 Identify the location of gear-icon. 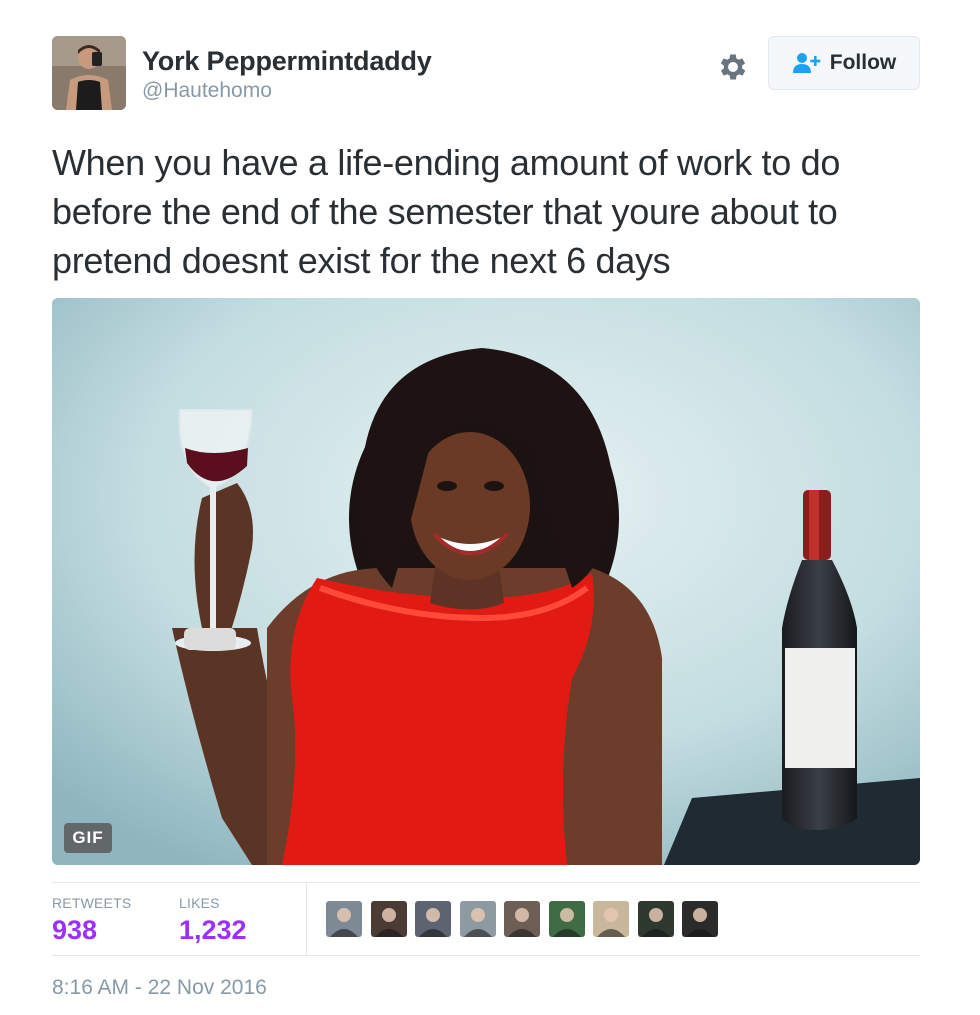
(733, 67).